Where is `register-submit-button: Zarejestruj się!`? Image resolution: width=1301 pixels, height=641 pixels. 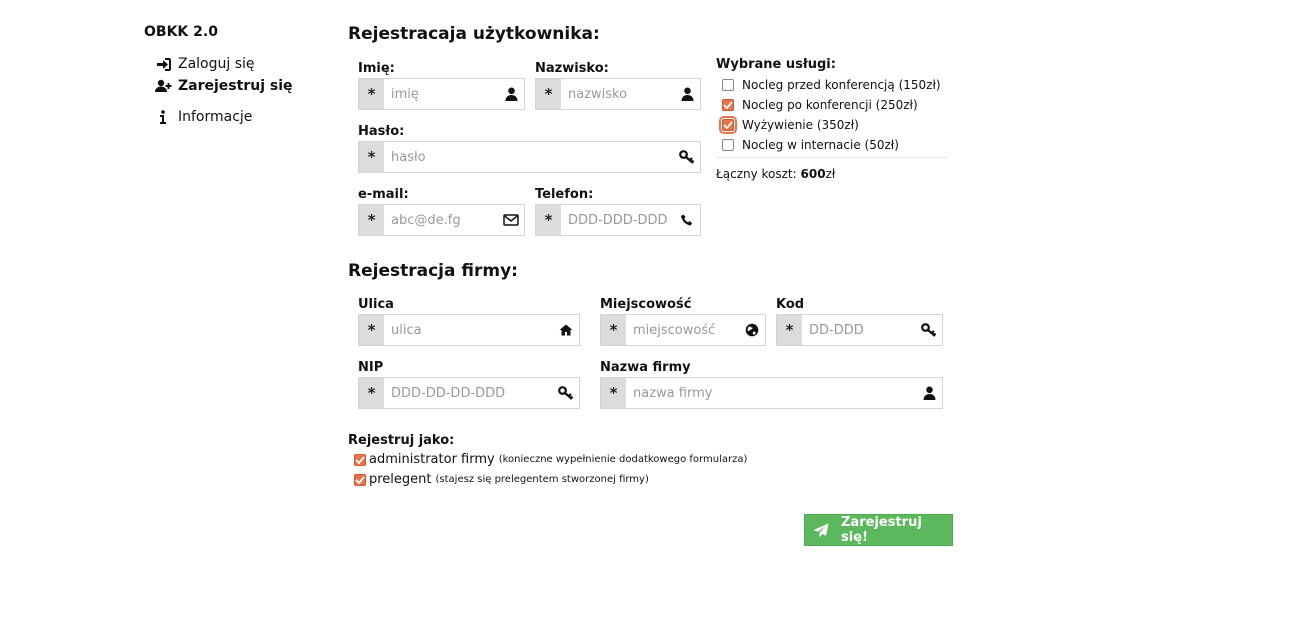 register-submit-button: Zarejestruj się! is located at coordinates (878, 530).